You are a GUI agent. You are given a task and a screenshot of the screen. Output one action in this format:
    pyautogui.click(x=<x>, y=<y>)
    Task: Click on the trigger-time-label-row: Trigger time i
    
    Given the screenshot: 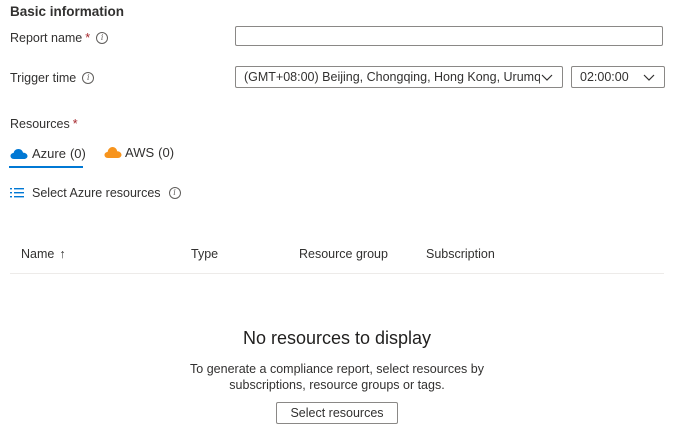 What is the action you would take?
    pyautogui.click(x=52, y=78)
    